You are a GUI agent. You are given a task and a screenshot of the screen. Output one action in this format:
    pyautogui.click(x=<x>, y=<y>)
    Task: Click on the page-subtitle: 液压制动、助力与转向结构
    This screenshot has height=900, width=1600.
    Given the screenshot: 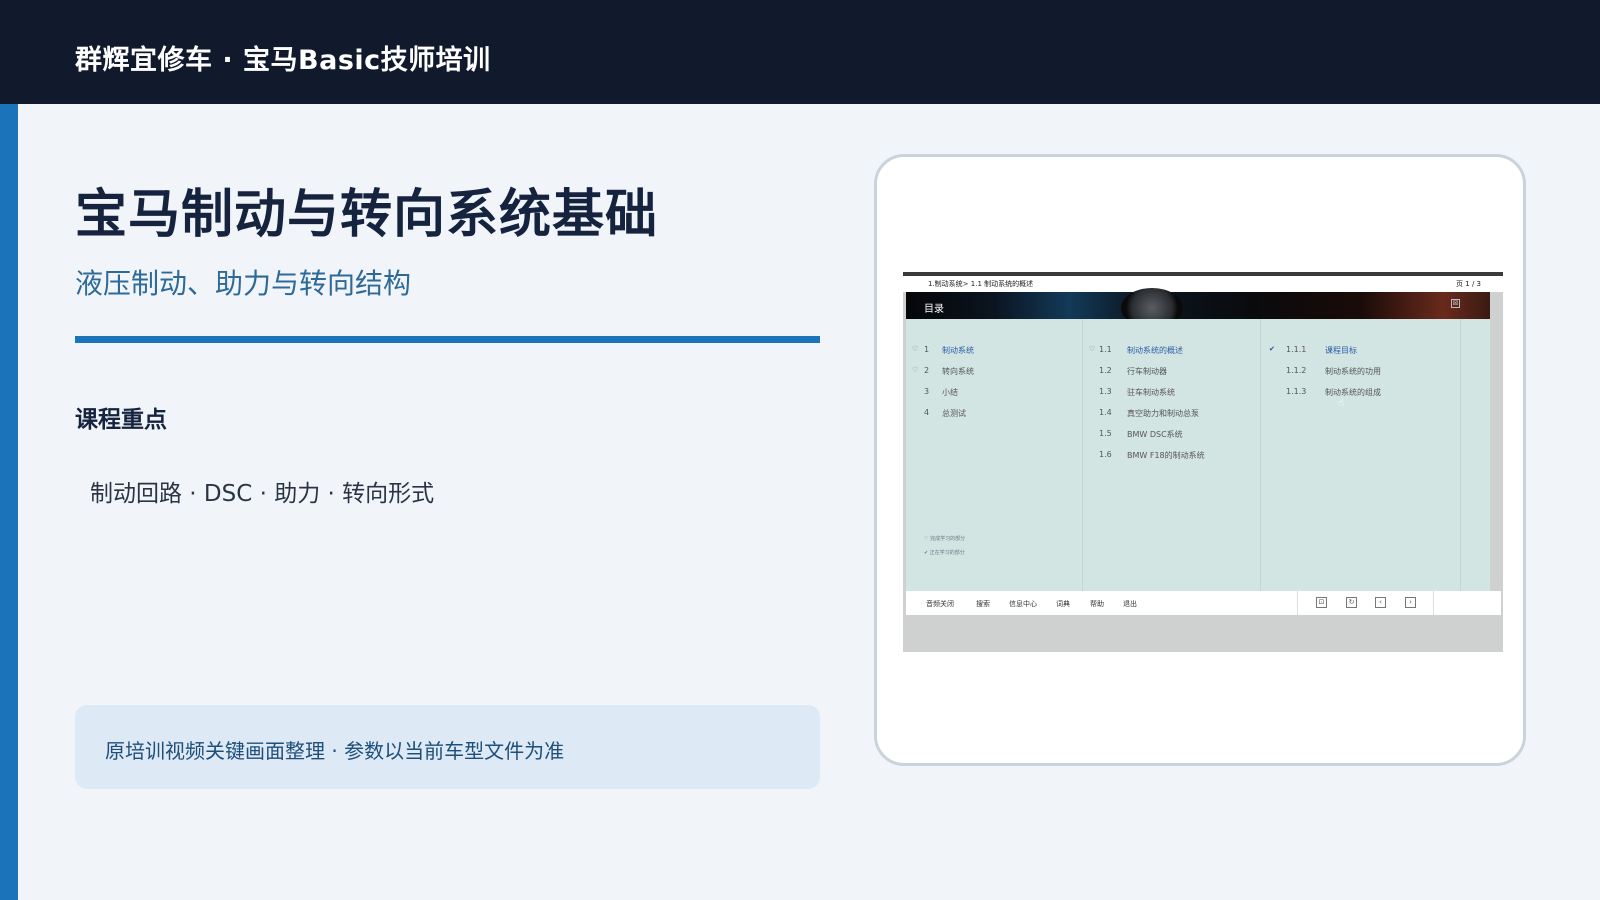 What is the action you would take?
    pyautogui.click(x=243, y=283)
    